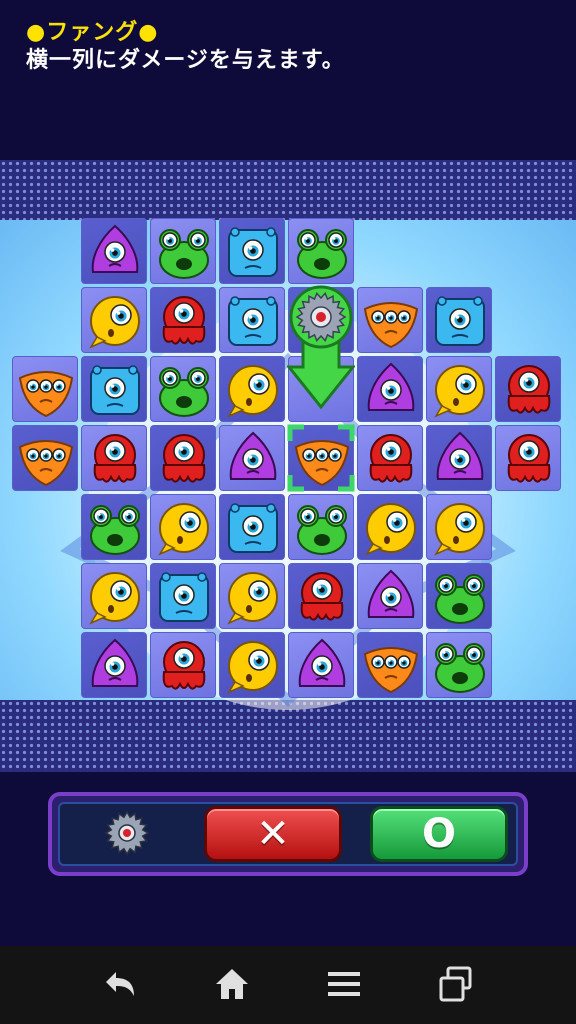  I want to click on cancel-x-icon: ✕, so click(273, 834).